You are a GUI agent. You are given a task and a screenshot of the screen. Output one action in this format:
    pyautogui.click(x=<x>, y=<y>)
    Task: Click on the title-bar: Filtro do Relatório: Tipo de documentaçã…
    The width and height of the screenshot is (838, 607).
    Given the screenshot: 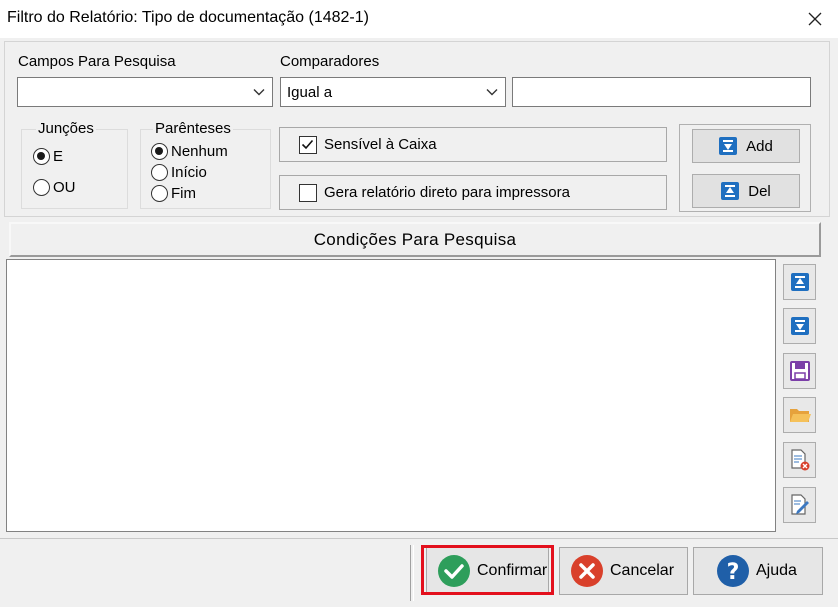 What is the action you would take?
    pyautogui.click(x=419, y=19)
    